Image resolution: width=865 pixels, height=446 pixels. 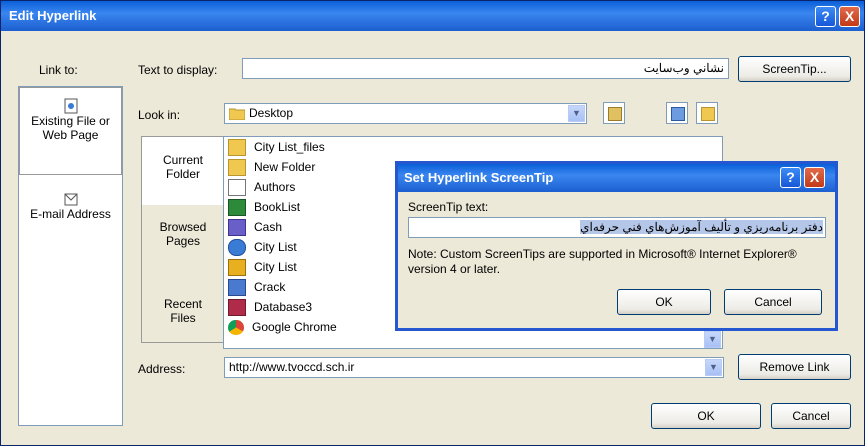 What do you see at coordinates (182, 160) in the screenshot?
I see `tab-current-line1: Current` at bounding box center [182, 160].